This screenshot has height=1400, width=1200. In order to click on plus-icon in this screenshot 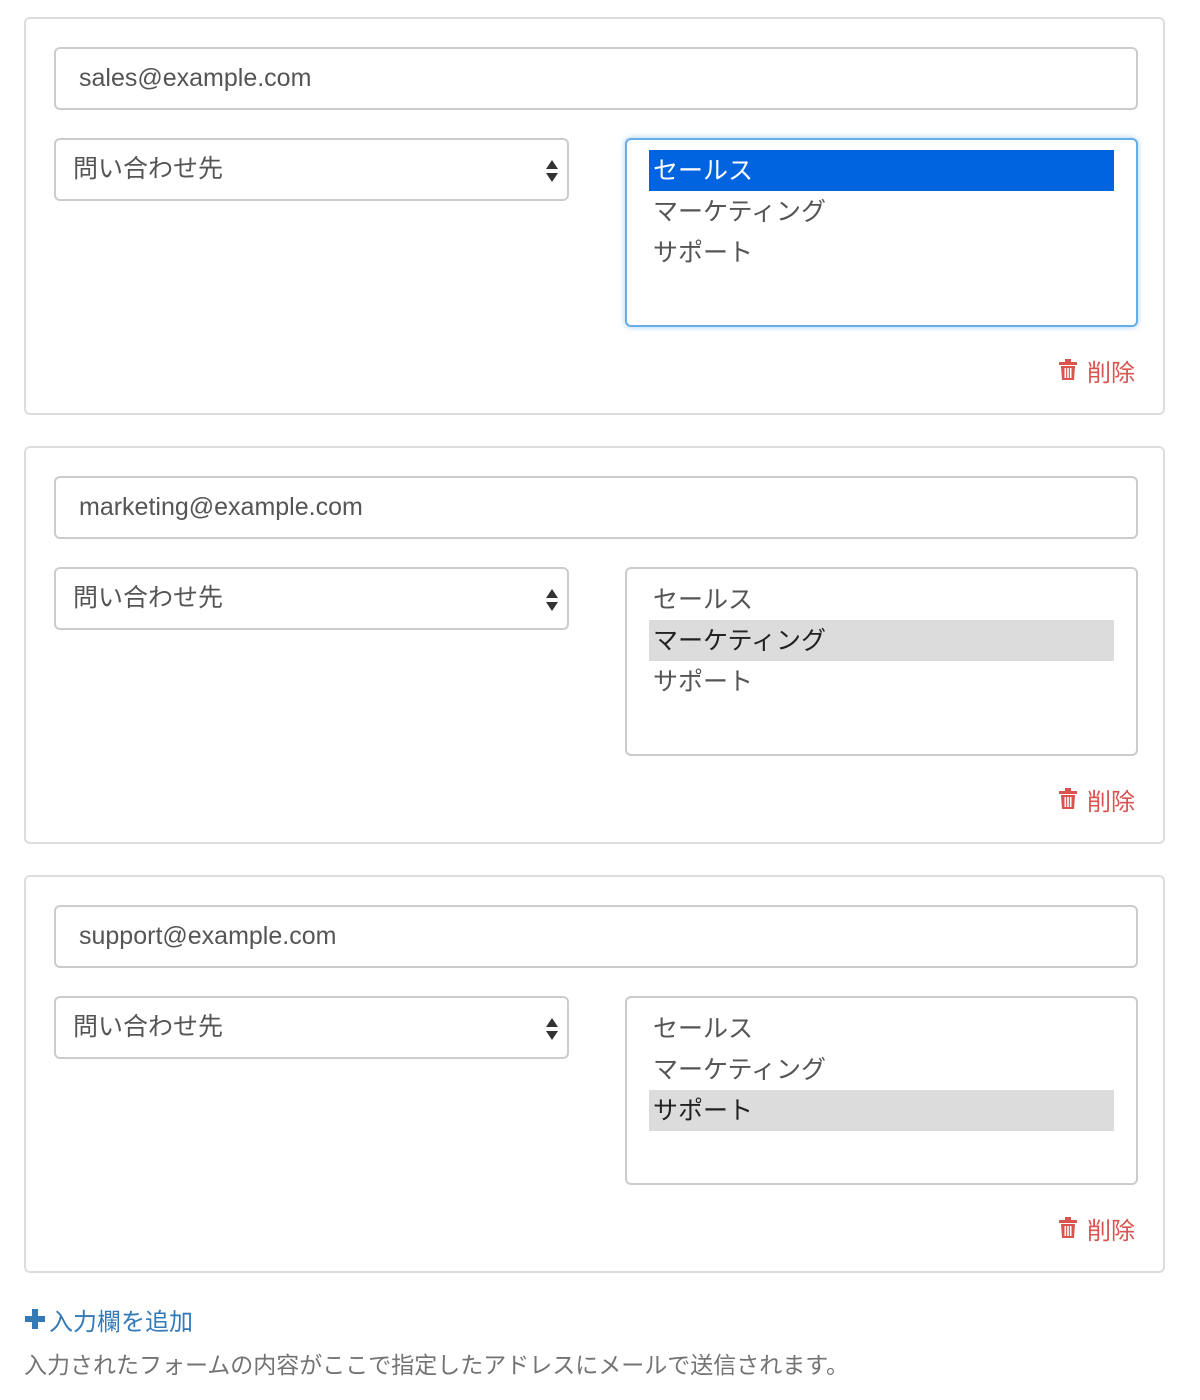, I will do `click(35, 1319)`.